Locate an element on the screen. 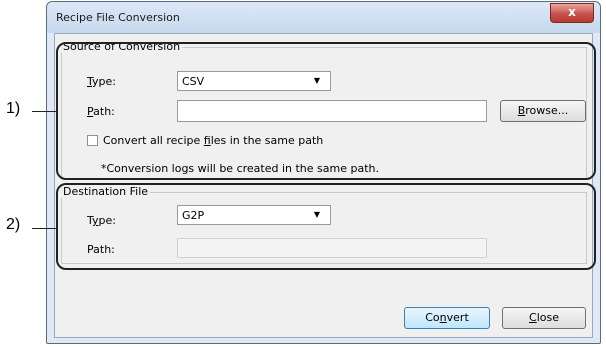  window-title: Recipe File Conversion is located at coordinates (118, 17).